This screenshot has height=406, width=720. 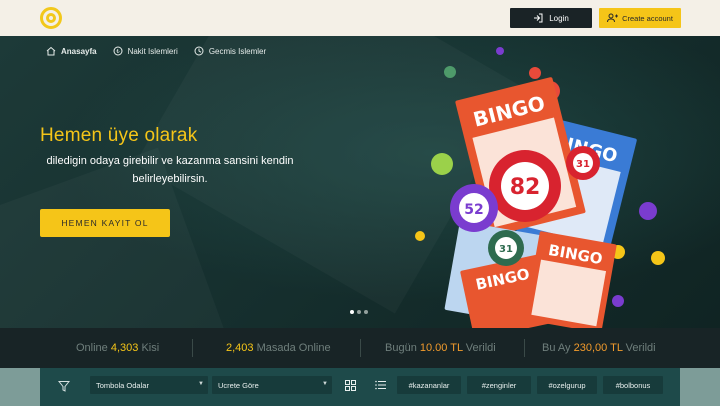 I want to click on price-select: Ucrete Göre ▼, so click(x=272, y=385).